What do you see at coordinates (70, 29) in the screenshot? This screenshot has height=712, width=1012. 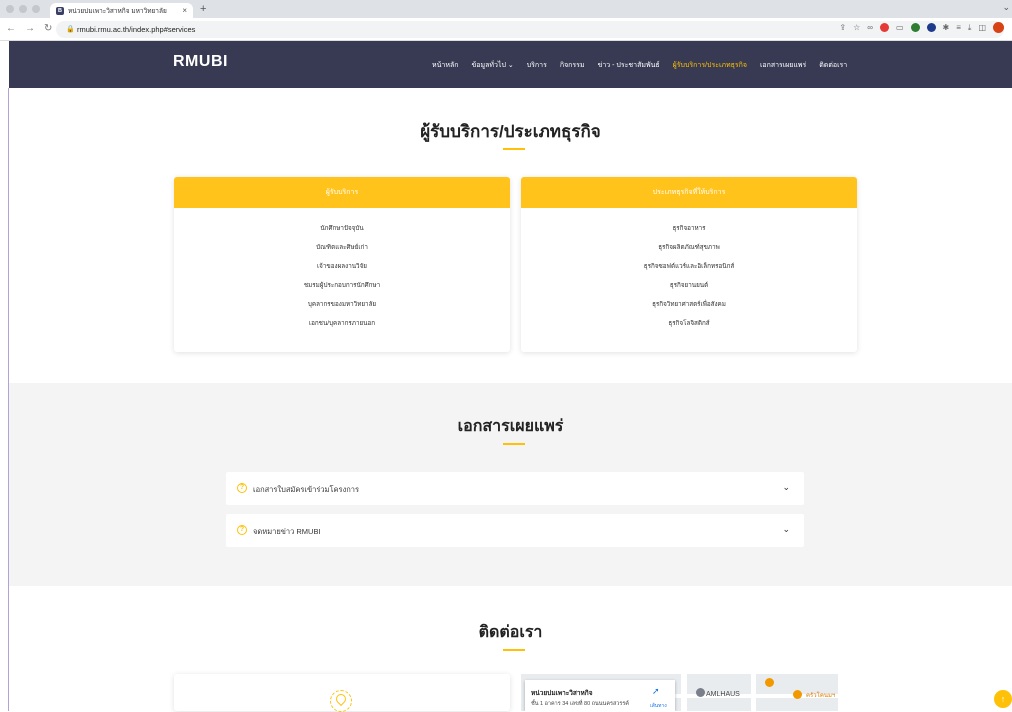 I see `lock-icon: 🔒` at bounding box center [70, 29].